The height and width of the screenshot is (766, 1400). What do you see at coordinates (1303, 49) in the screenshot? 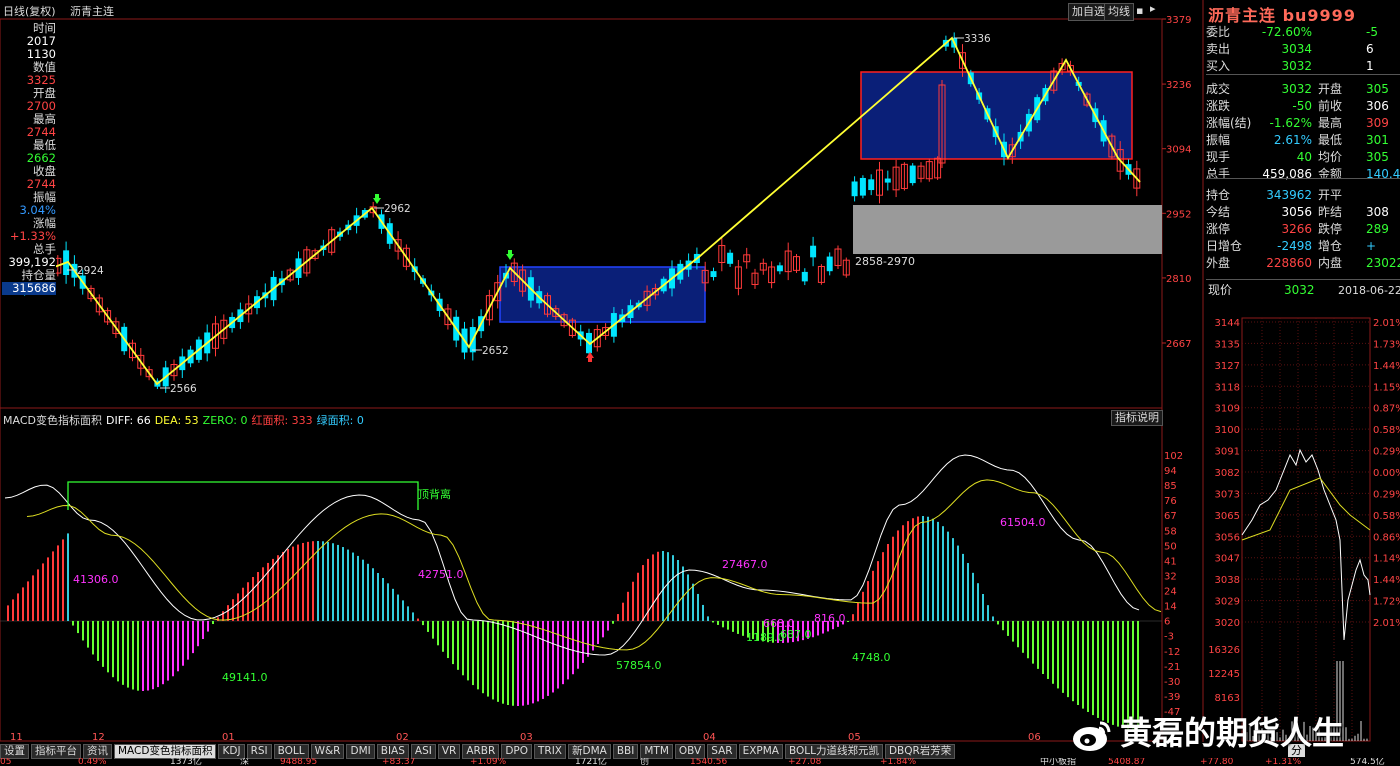
I see `quote-row: 卖出 3034 6` at bounding box center [1303, 49].